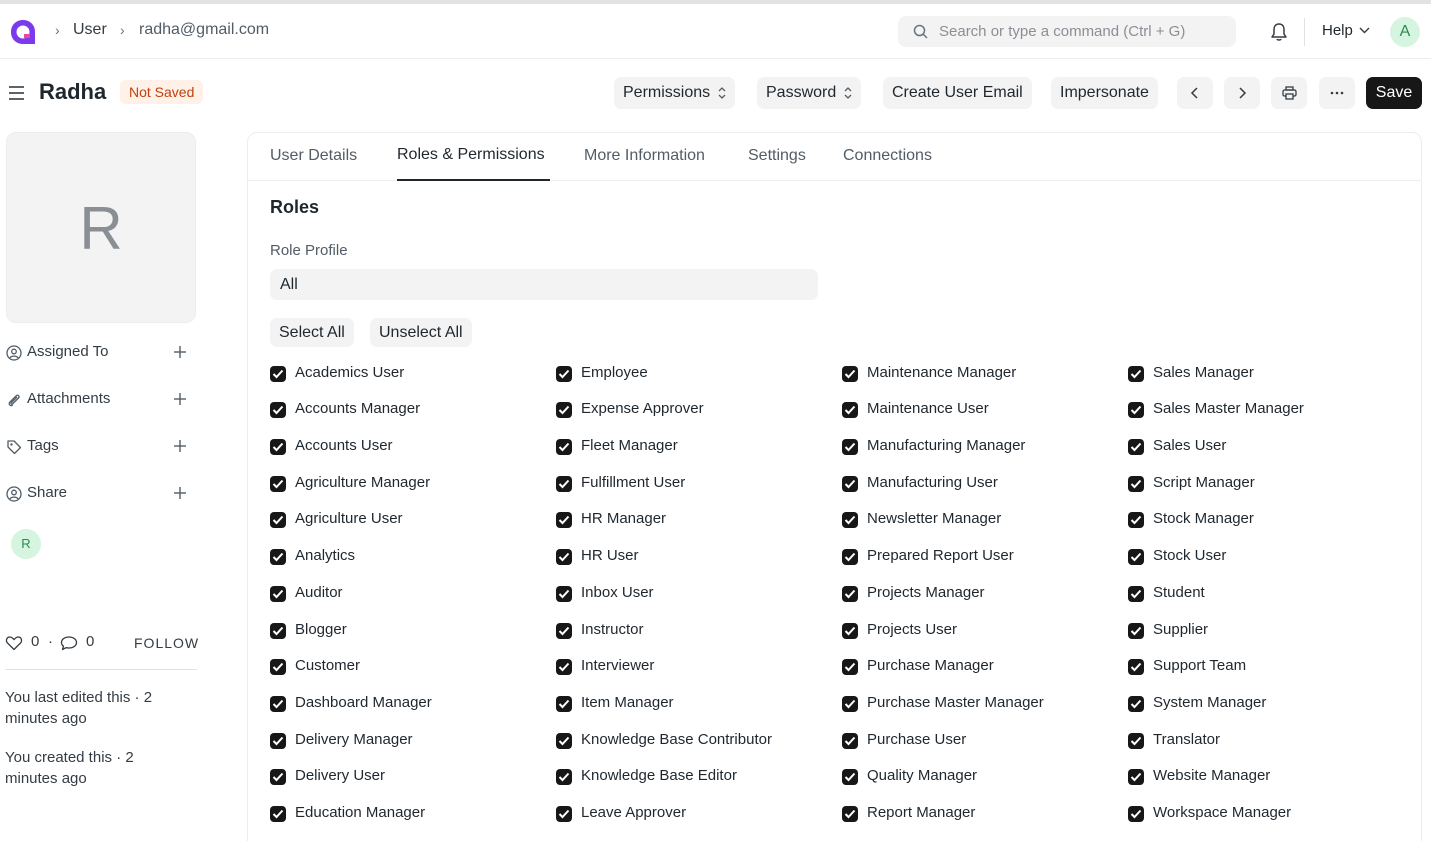  I want to click on sidebar-item-tags: Tags, so click(101, 447).